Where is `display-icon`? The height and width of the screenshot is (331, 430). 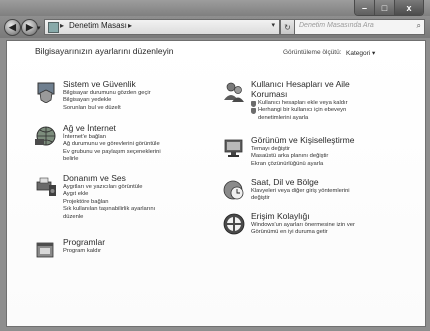
display-icon is located at coordinates (233, 148).